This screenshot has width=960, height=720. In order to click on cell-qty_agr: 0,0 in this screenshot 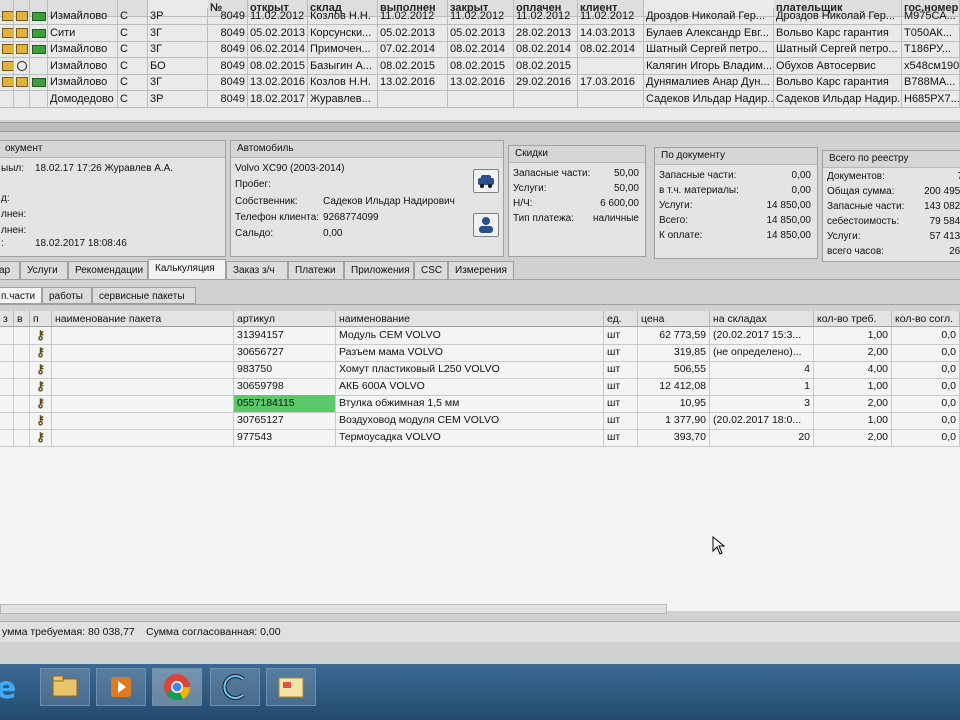, I will do `click(926, 437)`.